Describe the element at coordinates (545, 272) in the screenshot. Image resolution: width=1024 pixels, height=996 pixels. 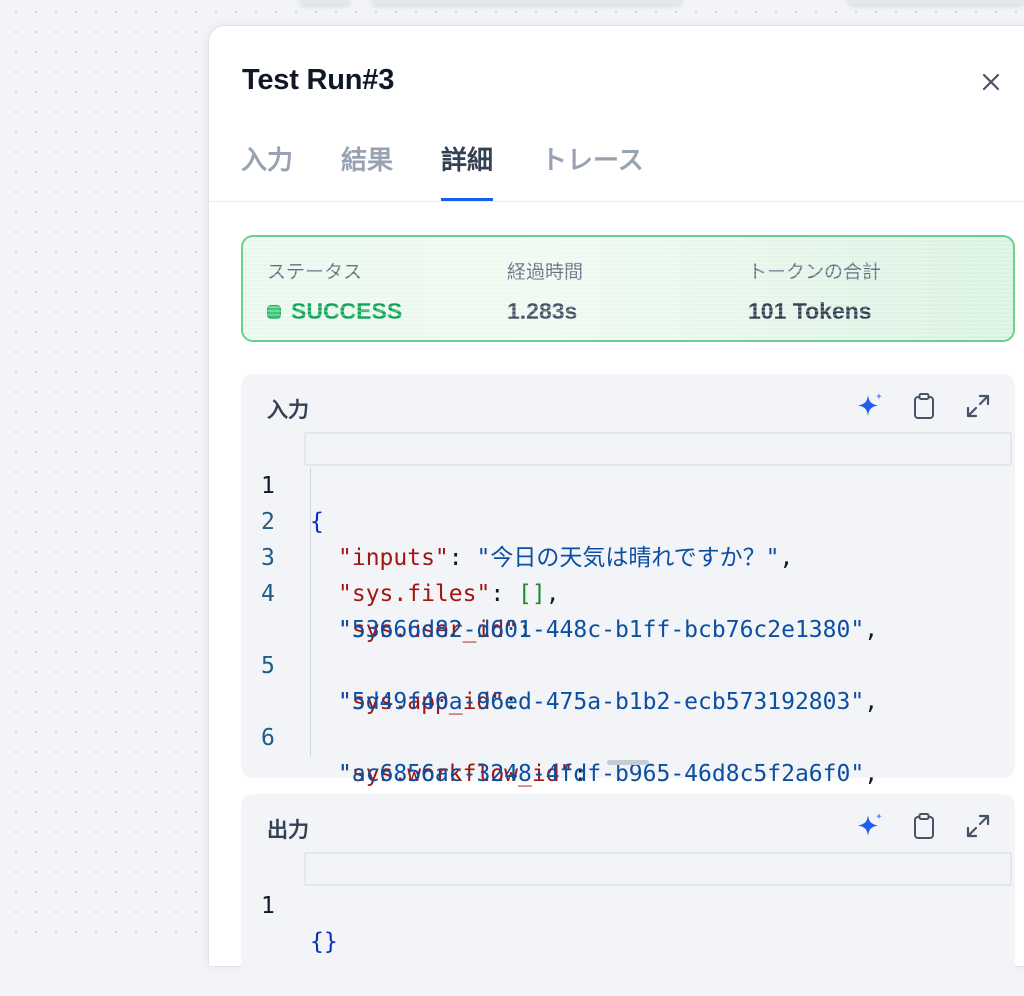
I see `elapsed-label: 経過時間` at that location.